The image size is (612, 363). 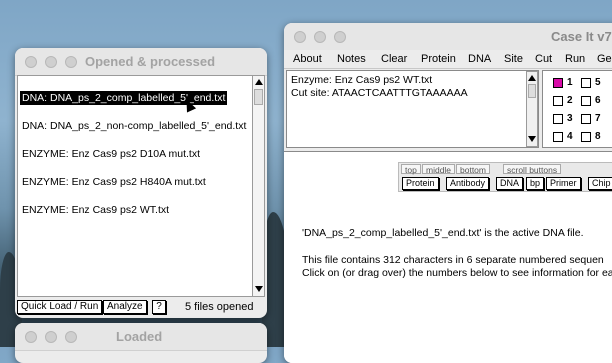 What do you see at coordinates (479, 59) in the screenshot?
I see `menu-dna: DNA` at bounding box center [479, 59].